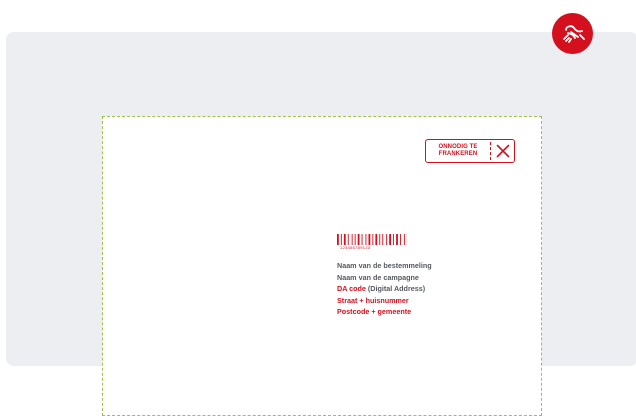 This screenshot has width=636, height=416. Describe the element at coordinates (351, 288) in the screenshot. I see `da-code-label: DA code` at that location.